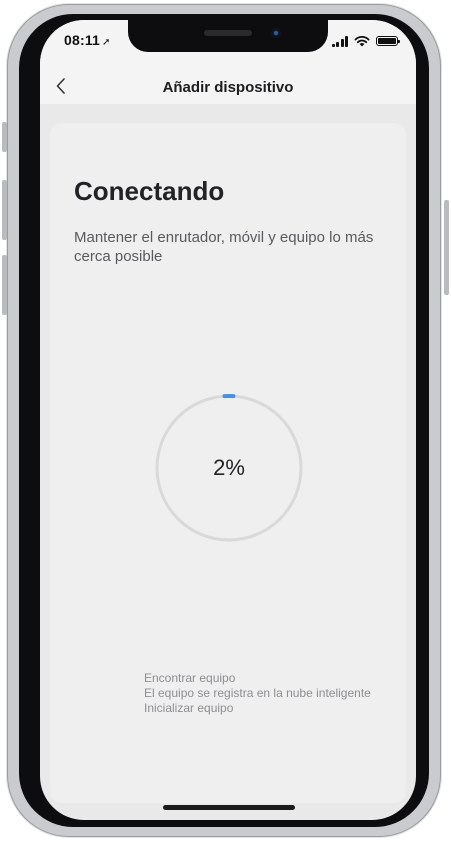 This screenshot has height=843, width=451. I want to click on cellular-signal-icon, so click(339, 41).